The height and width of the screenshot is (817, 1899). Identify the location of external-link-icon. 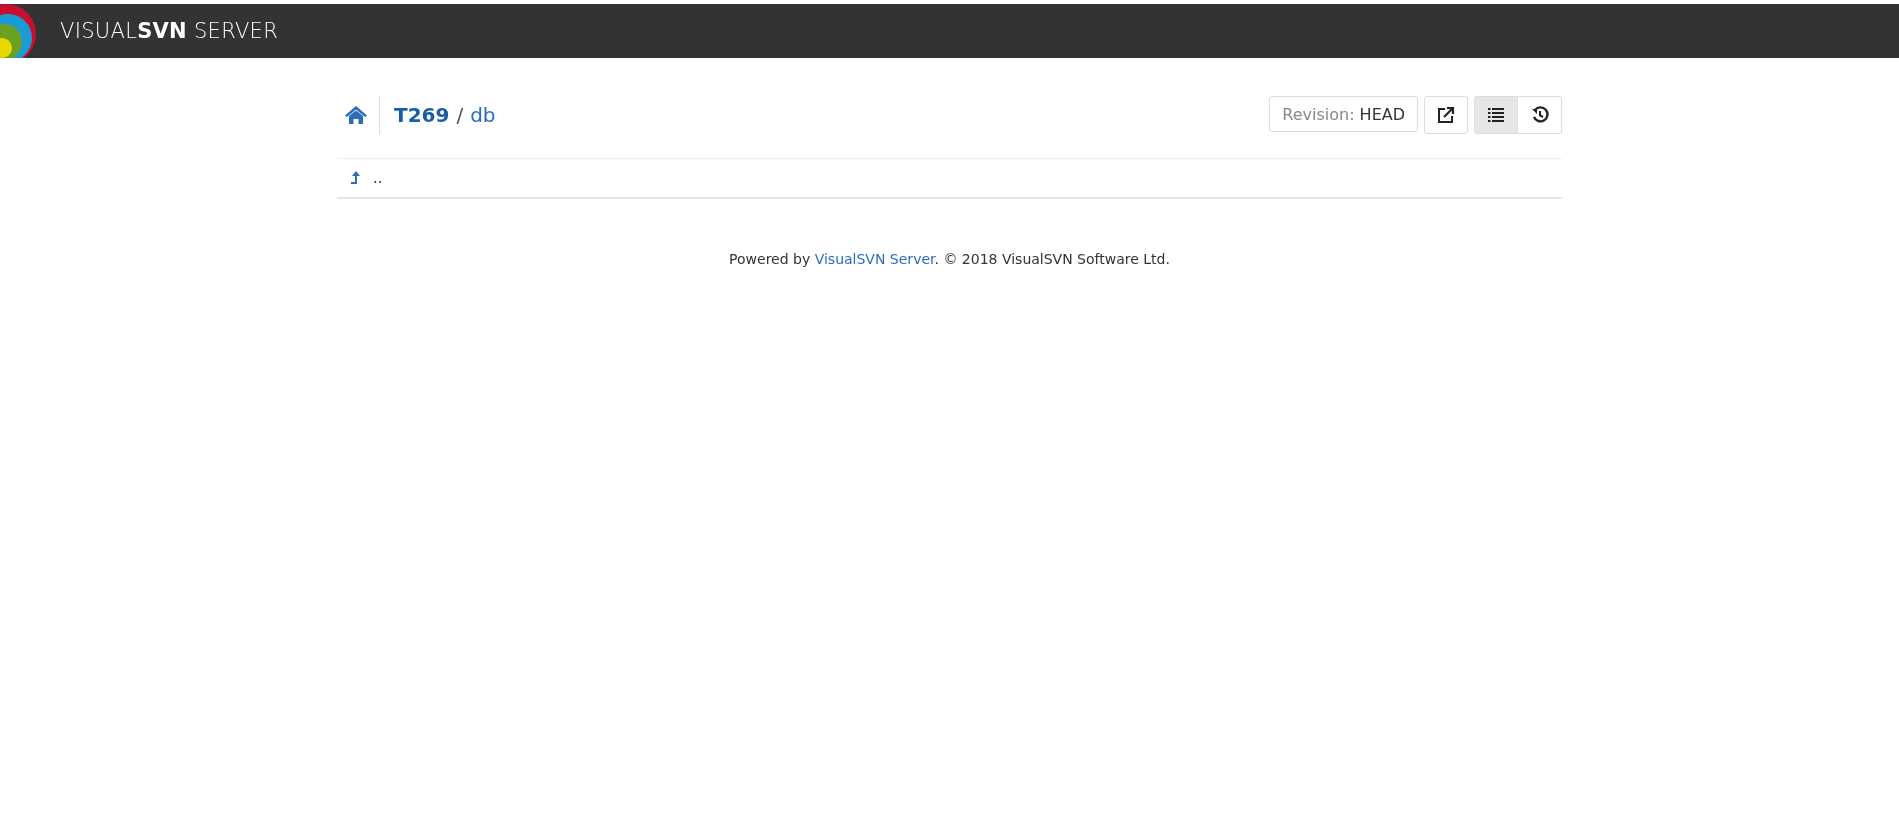
(1446, 115).